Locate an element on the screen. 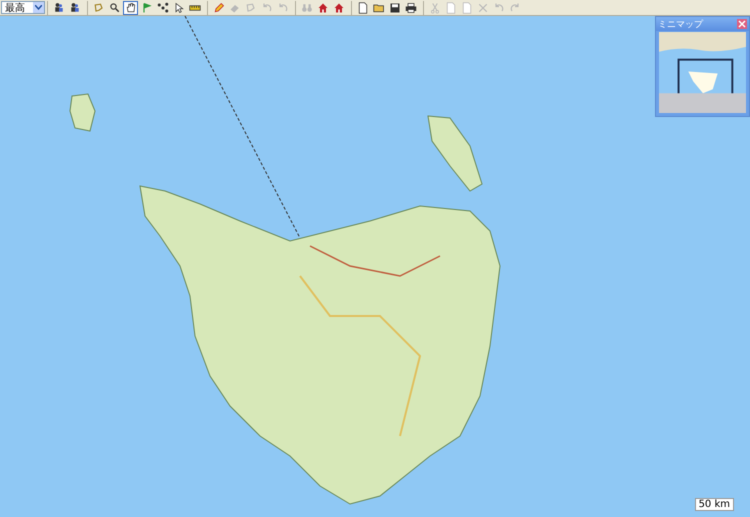  pencil-icon is located at coordinates (218, 8).